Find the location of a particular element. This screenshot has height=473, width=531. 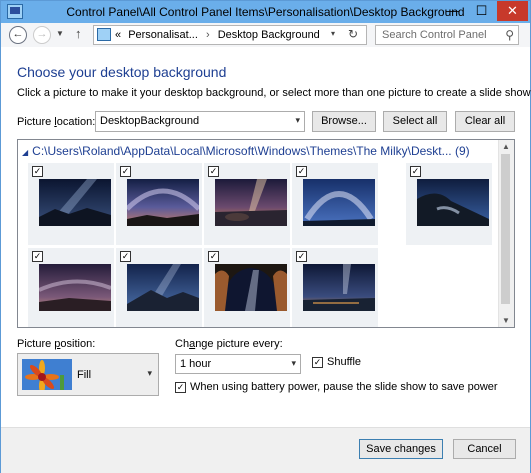

milky-way-7-thumbnail is located at coordinates (163, 287).